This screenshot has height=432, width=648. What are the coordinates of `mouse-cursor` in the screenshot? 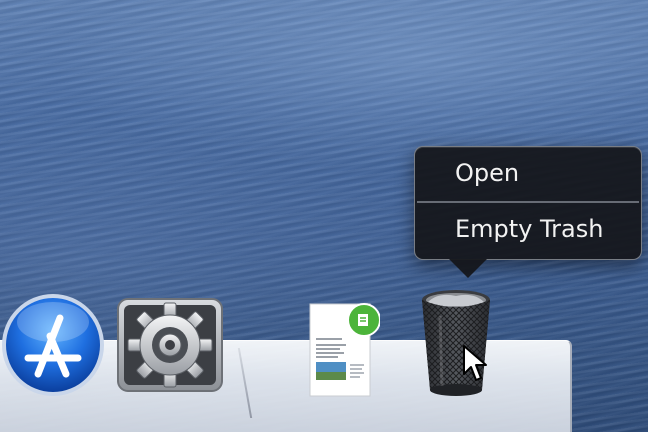 It's located at (475, 364).